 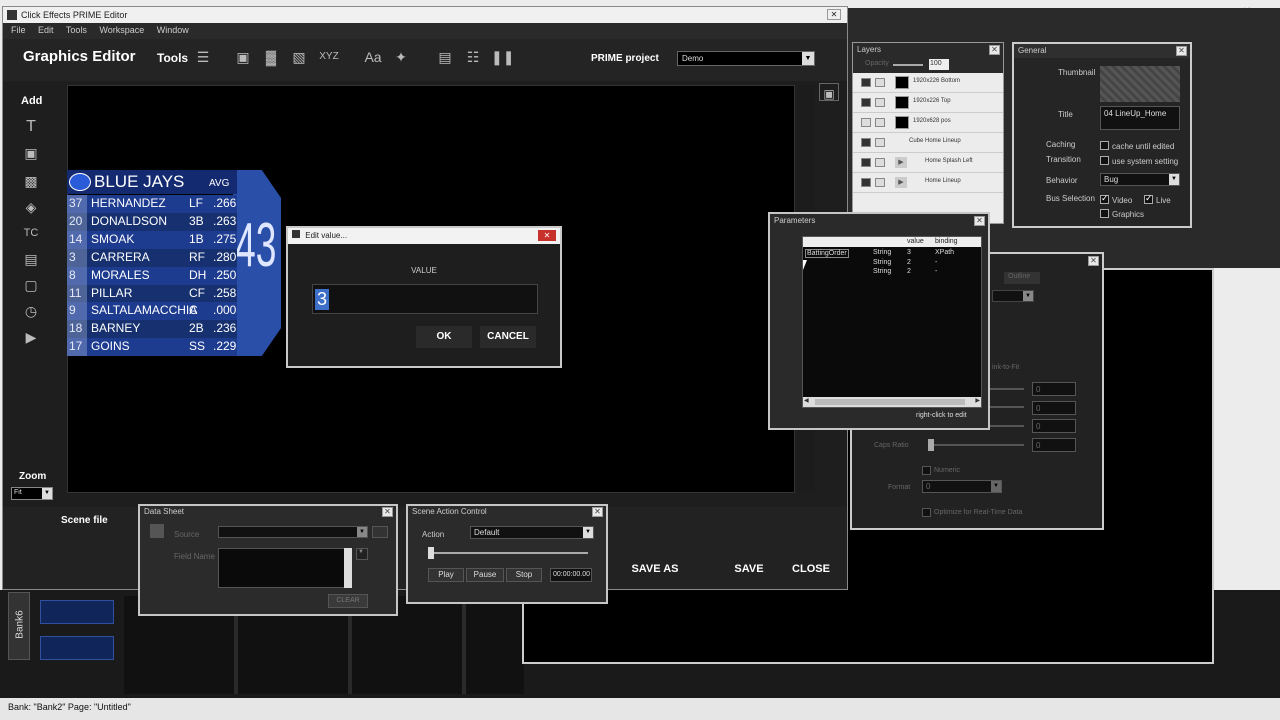 I want to click on behind-field-4: 0, so click(x=1054, y=445).